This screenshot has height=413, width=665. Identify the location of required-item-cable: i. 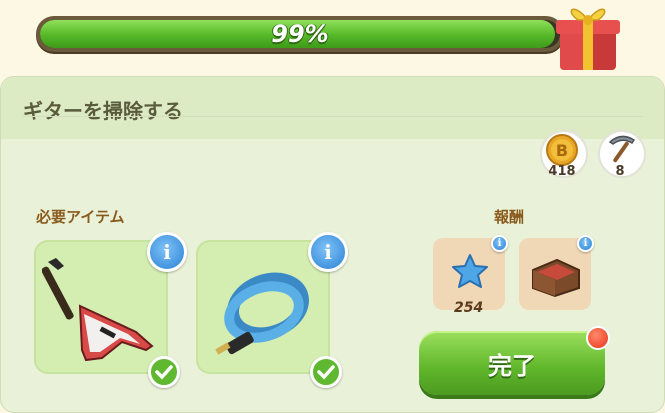
(272, 310).